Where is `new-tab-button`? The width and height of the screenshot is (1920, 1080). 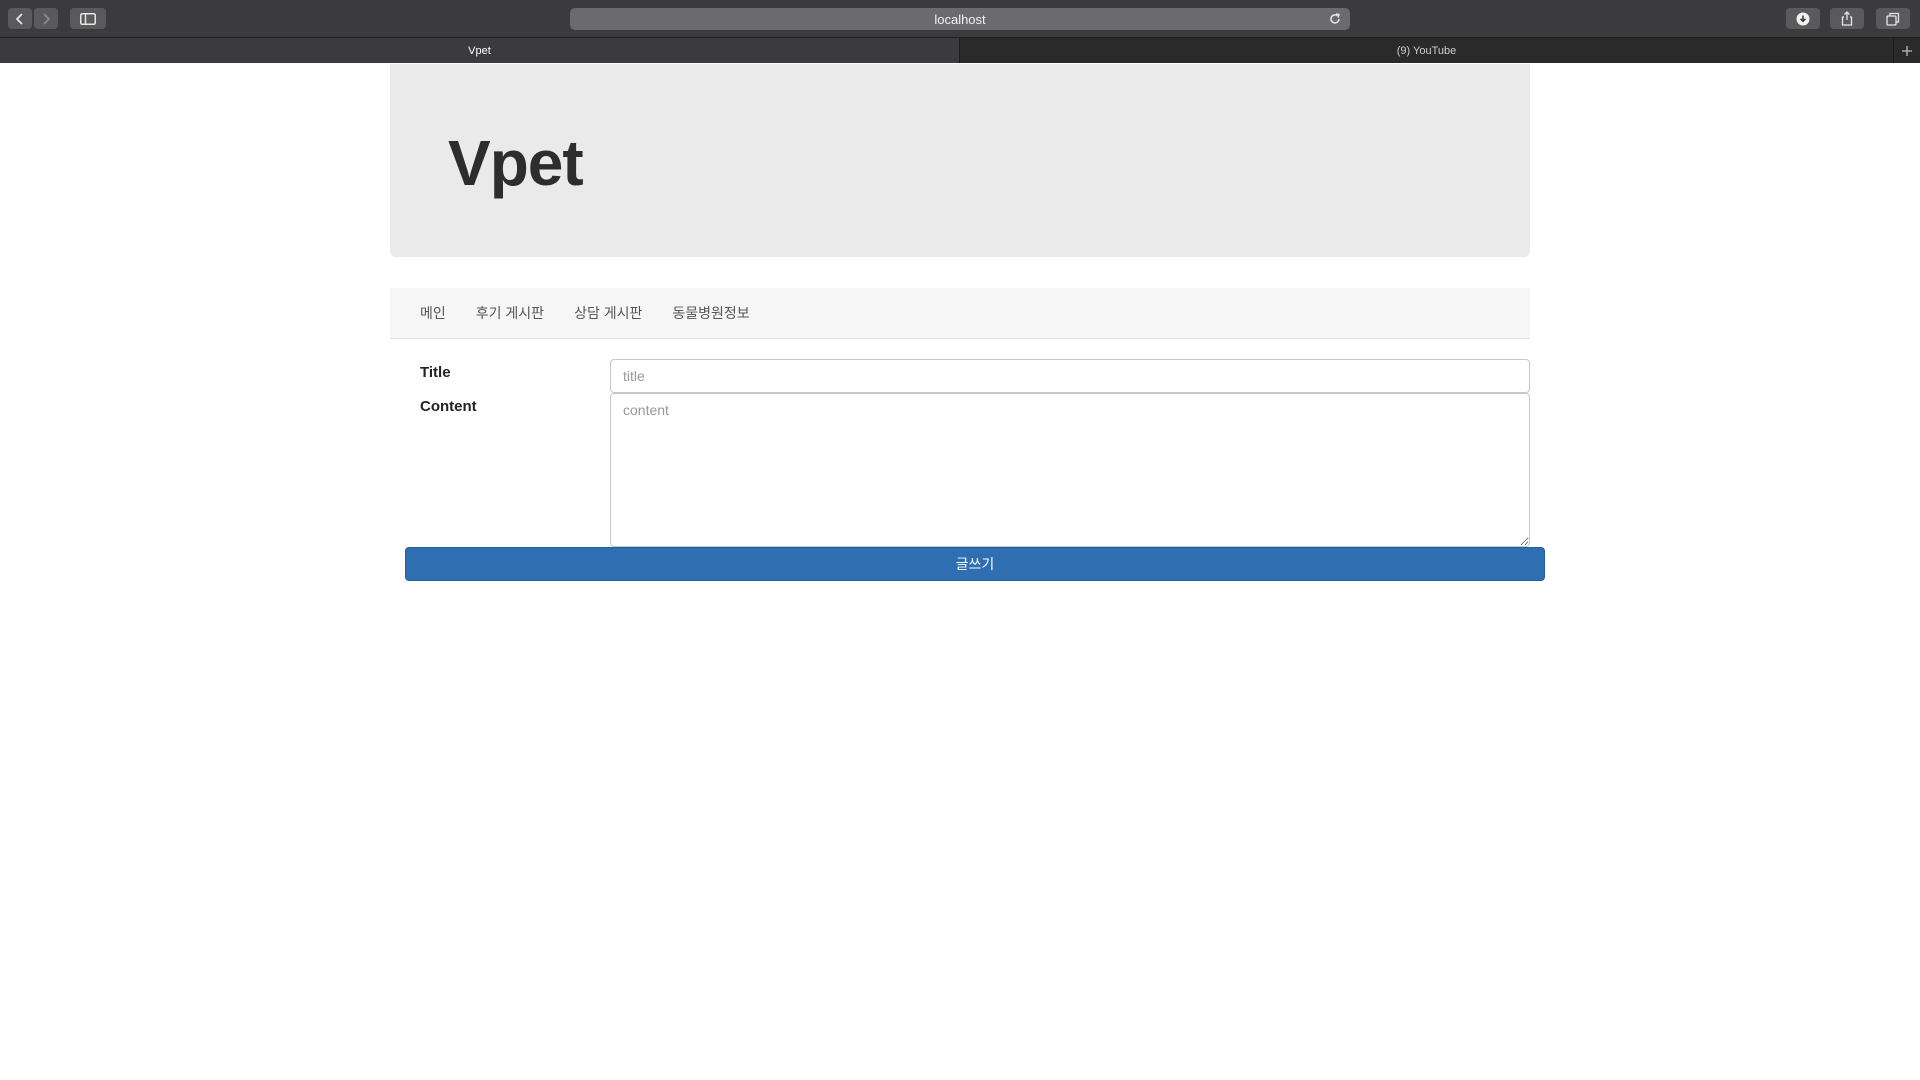
new-tab-button is located at coordinates (1906, 50).